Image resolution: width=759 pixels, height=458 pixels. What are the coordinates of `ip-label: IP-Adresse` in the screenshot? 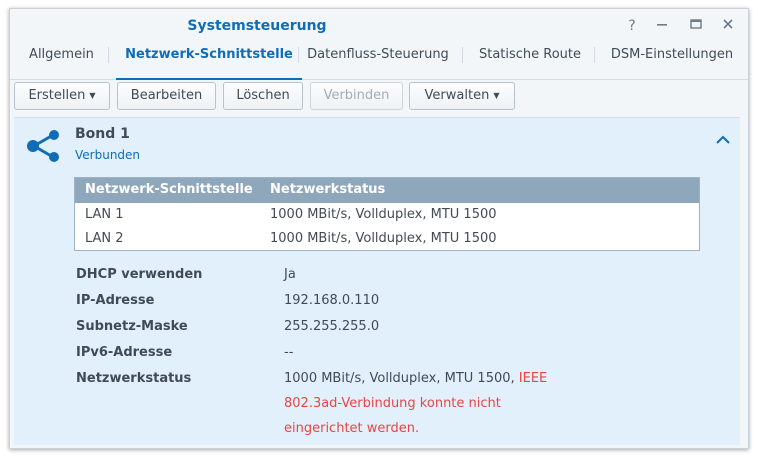 It's located at (115, 300).